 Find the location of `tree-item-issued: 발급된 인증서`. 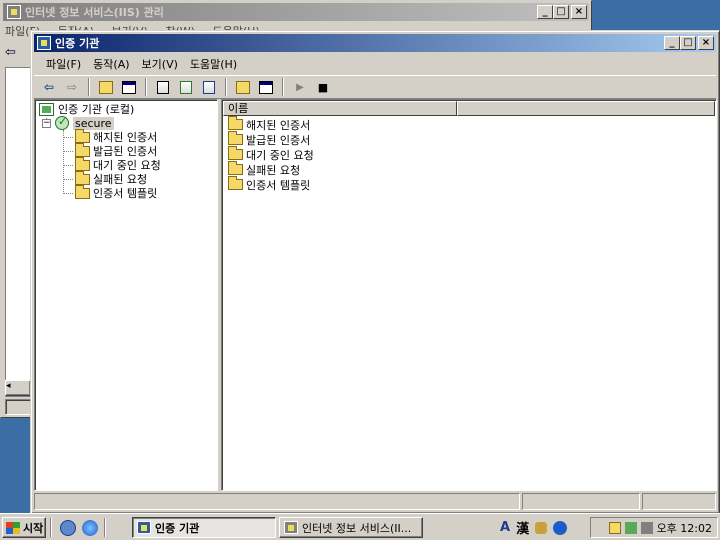

tree-item-issued: 발급된 인증서 is located at coordinates (116, 150).